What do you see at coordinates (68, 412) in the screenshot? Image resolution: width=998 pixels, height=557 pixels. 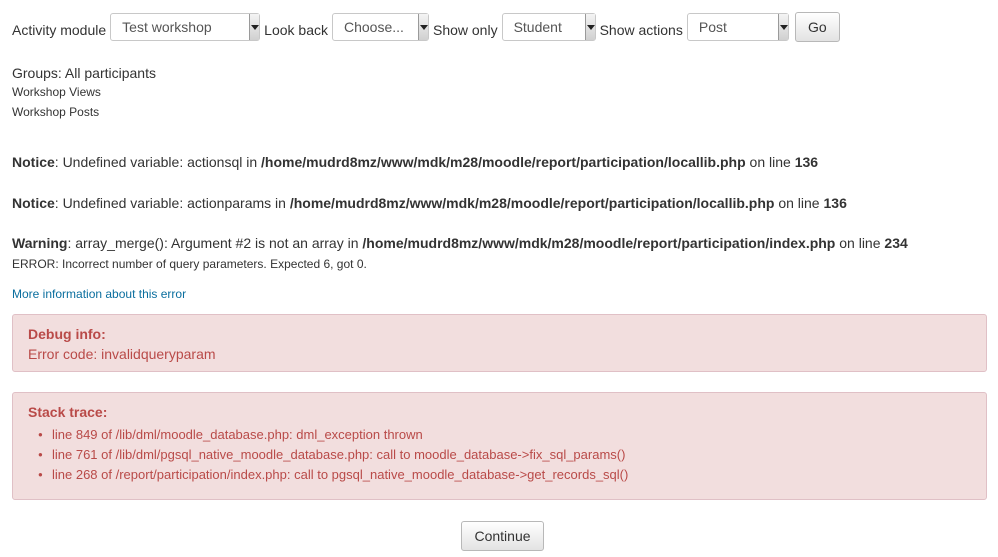 I see `stack-trace-title: Stack trace:` at bounding box center [68, 412].